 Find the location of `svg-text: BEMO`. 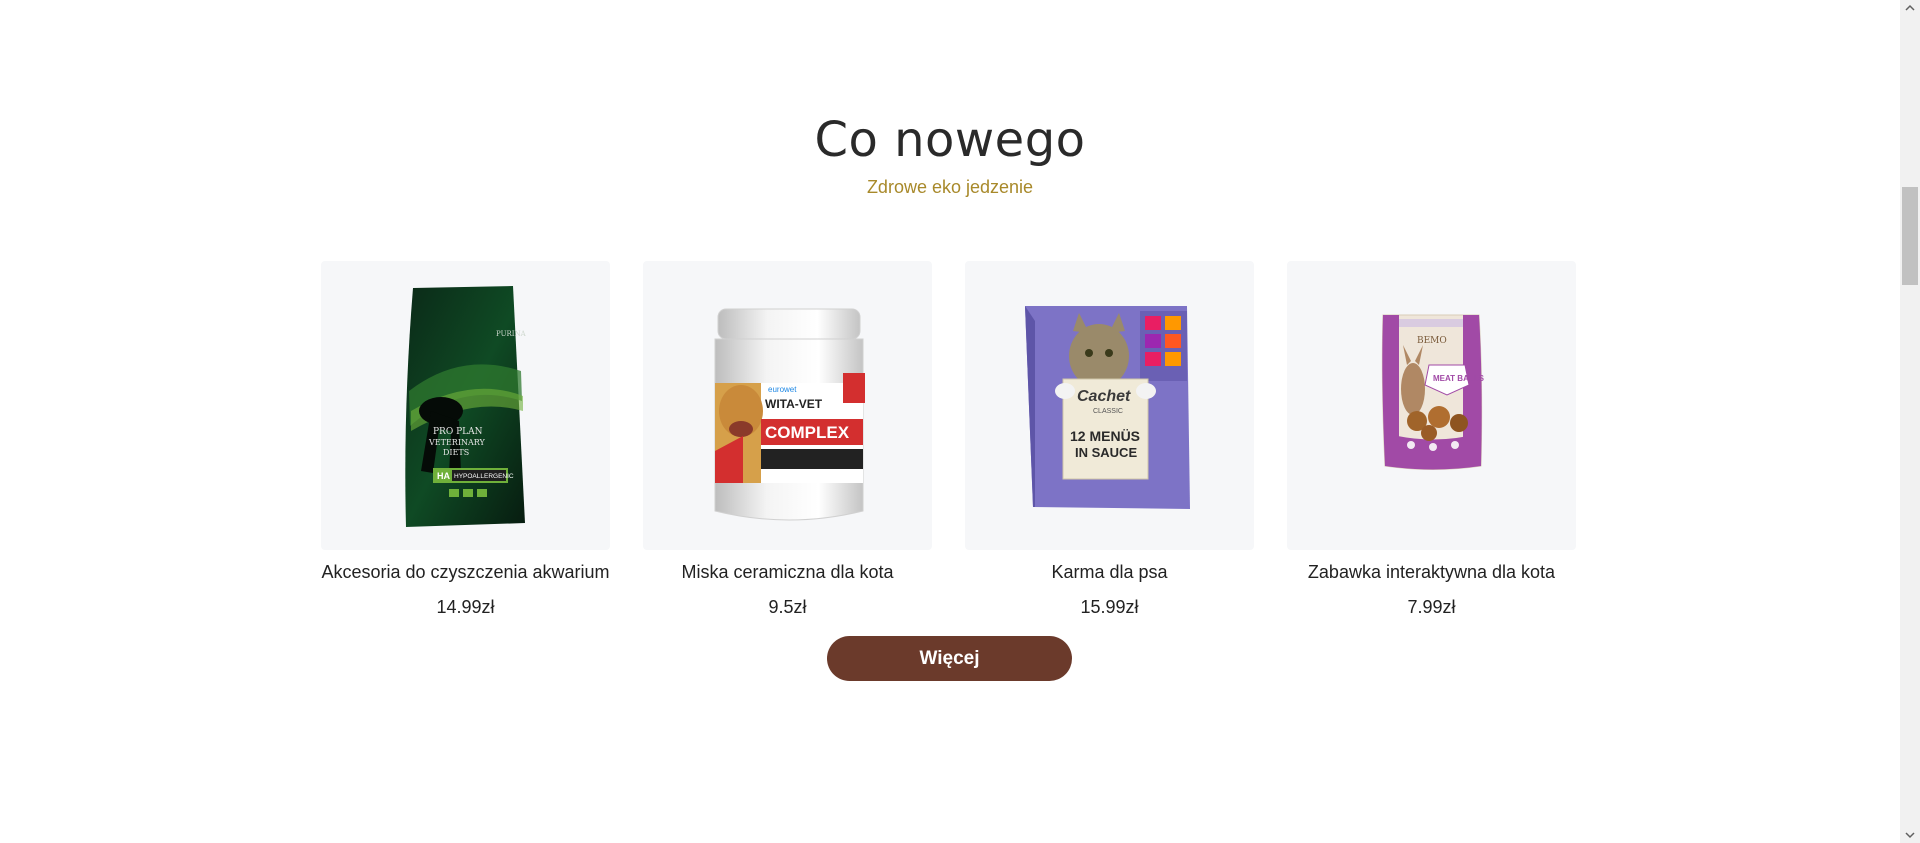

svg-text: BEMO is located at coordinates (1432, 341).